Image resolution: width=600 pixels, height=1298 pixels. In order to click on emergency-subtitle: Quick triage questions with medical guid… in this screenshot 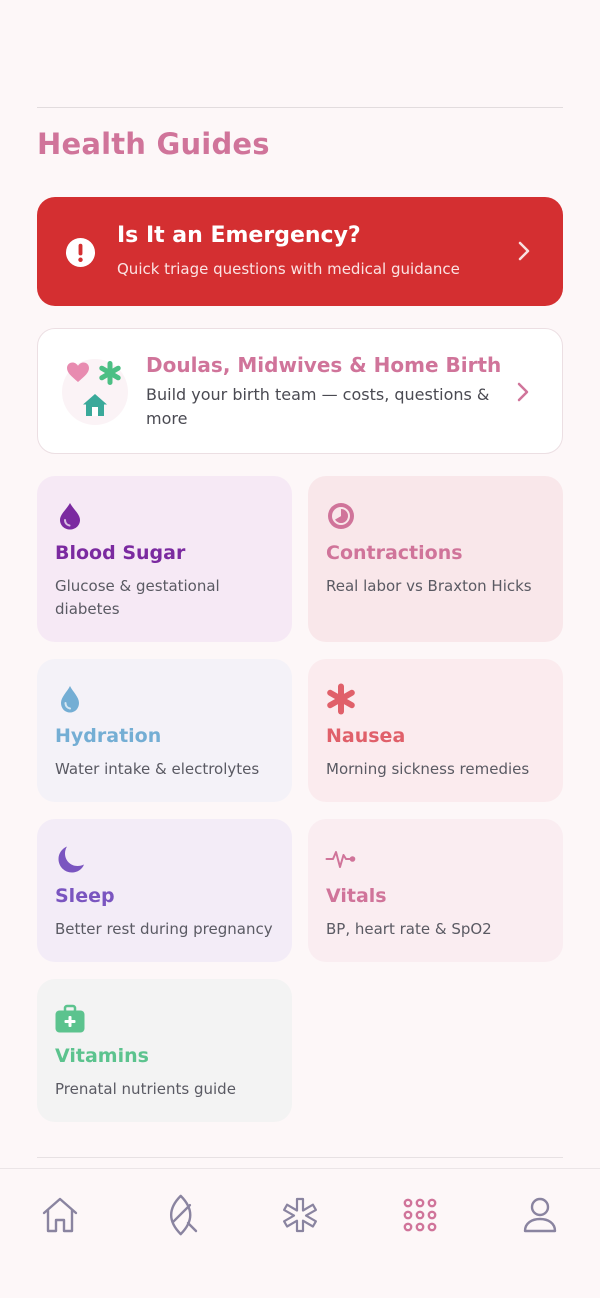, I will do `click(288, 269)`.